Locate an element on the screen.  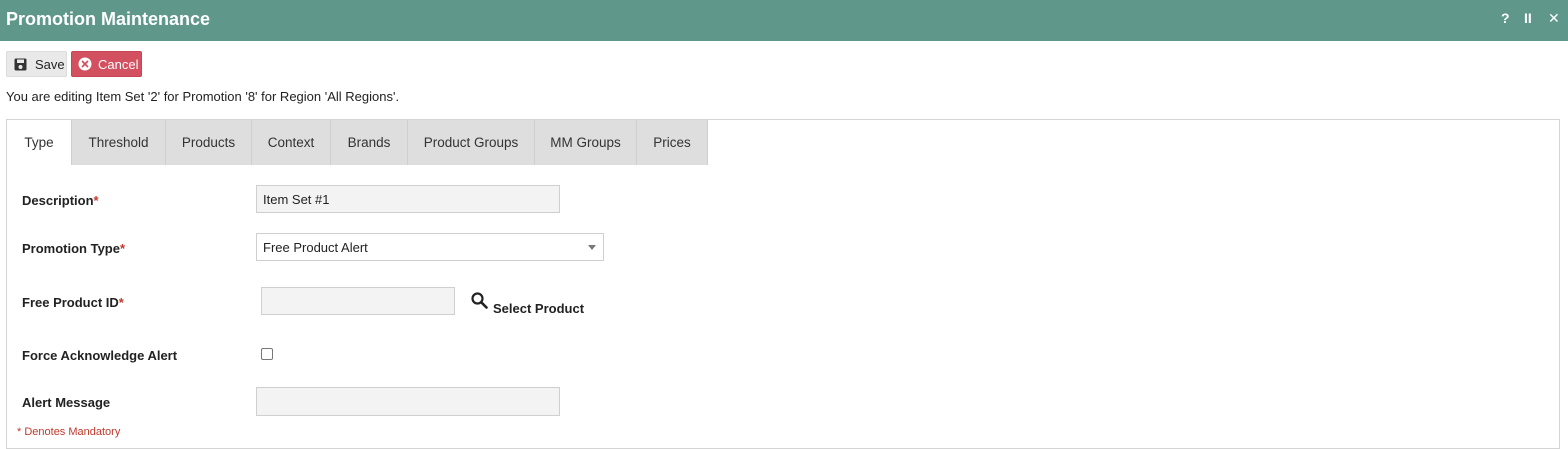
alert-message-label: Alert Message is located at coordinates (66, 402).